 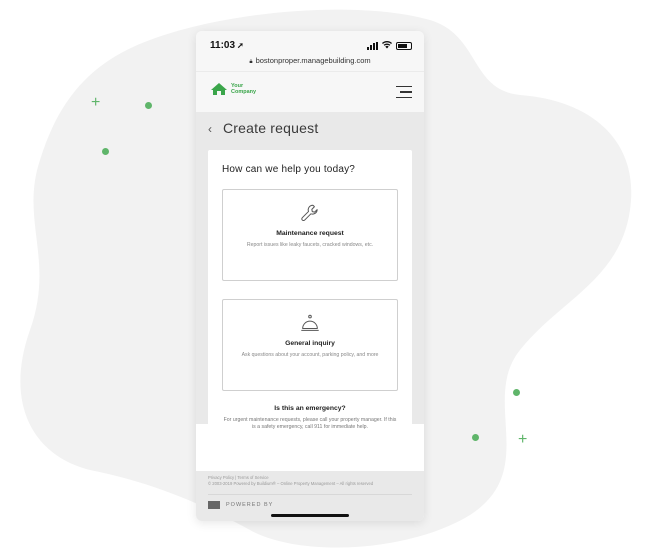 What do you see at coordinates (250, 505) in the screenshot?
I see `powered-by-text: POWERED BY` at bounding box center [250, 505].